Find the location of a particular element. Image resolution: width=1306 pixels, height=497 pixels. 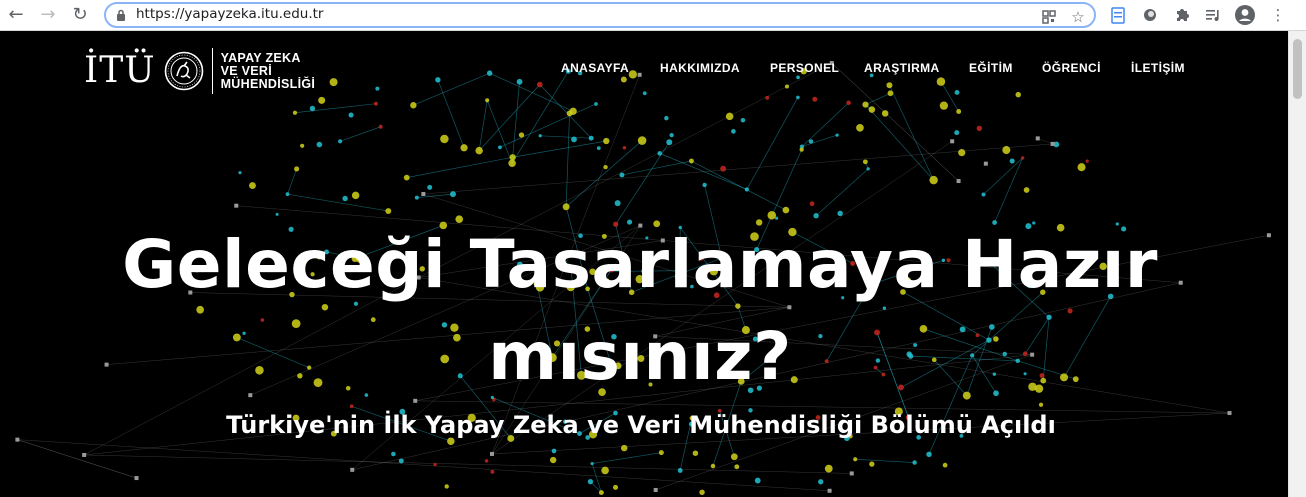

document-extension-icon is located at coordinates (1118, 15).